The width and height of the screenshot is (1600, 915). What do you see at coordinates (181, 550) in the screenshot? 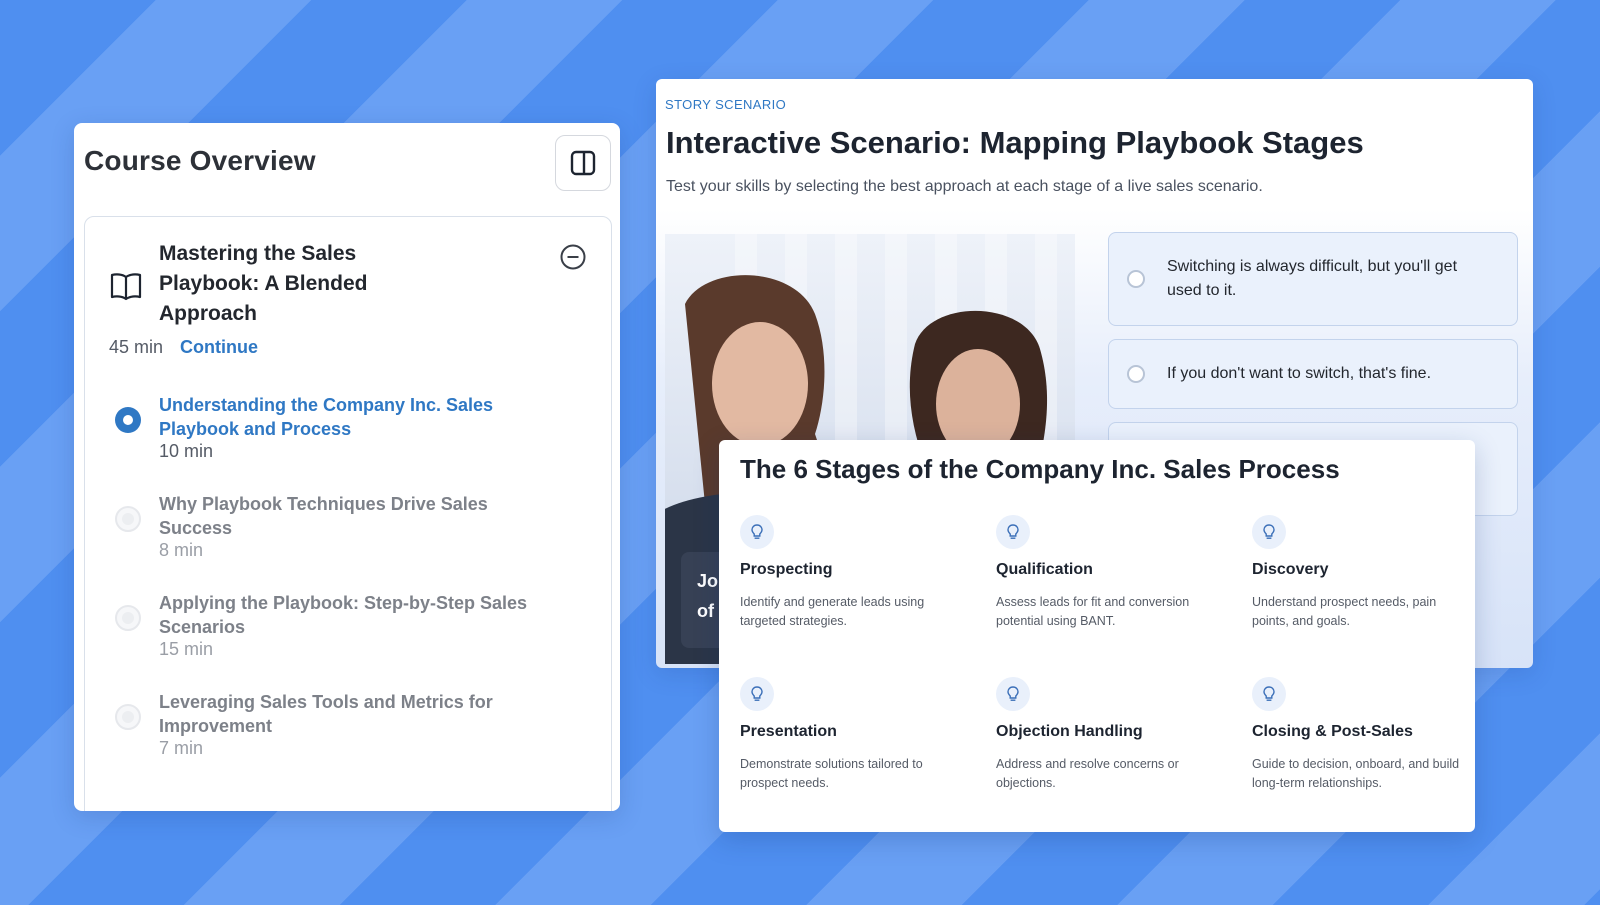
I see `lesson-duration: 8 min` at bounding box center [181, 550].